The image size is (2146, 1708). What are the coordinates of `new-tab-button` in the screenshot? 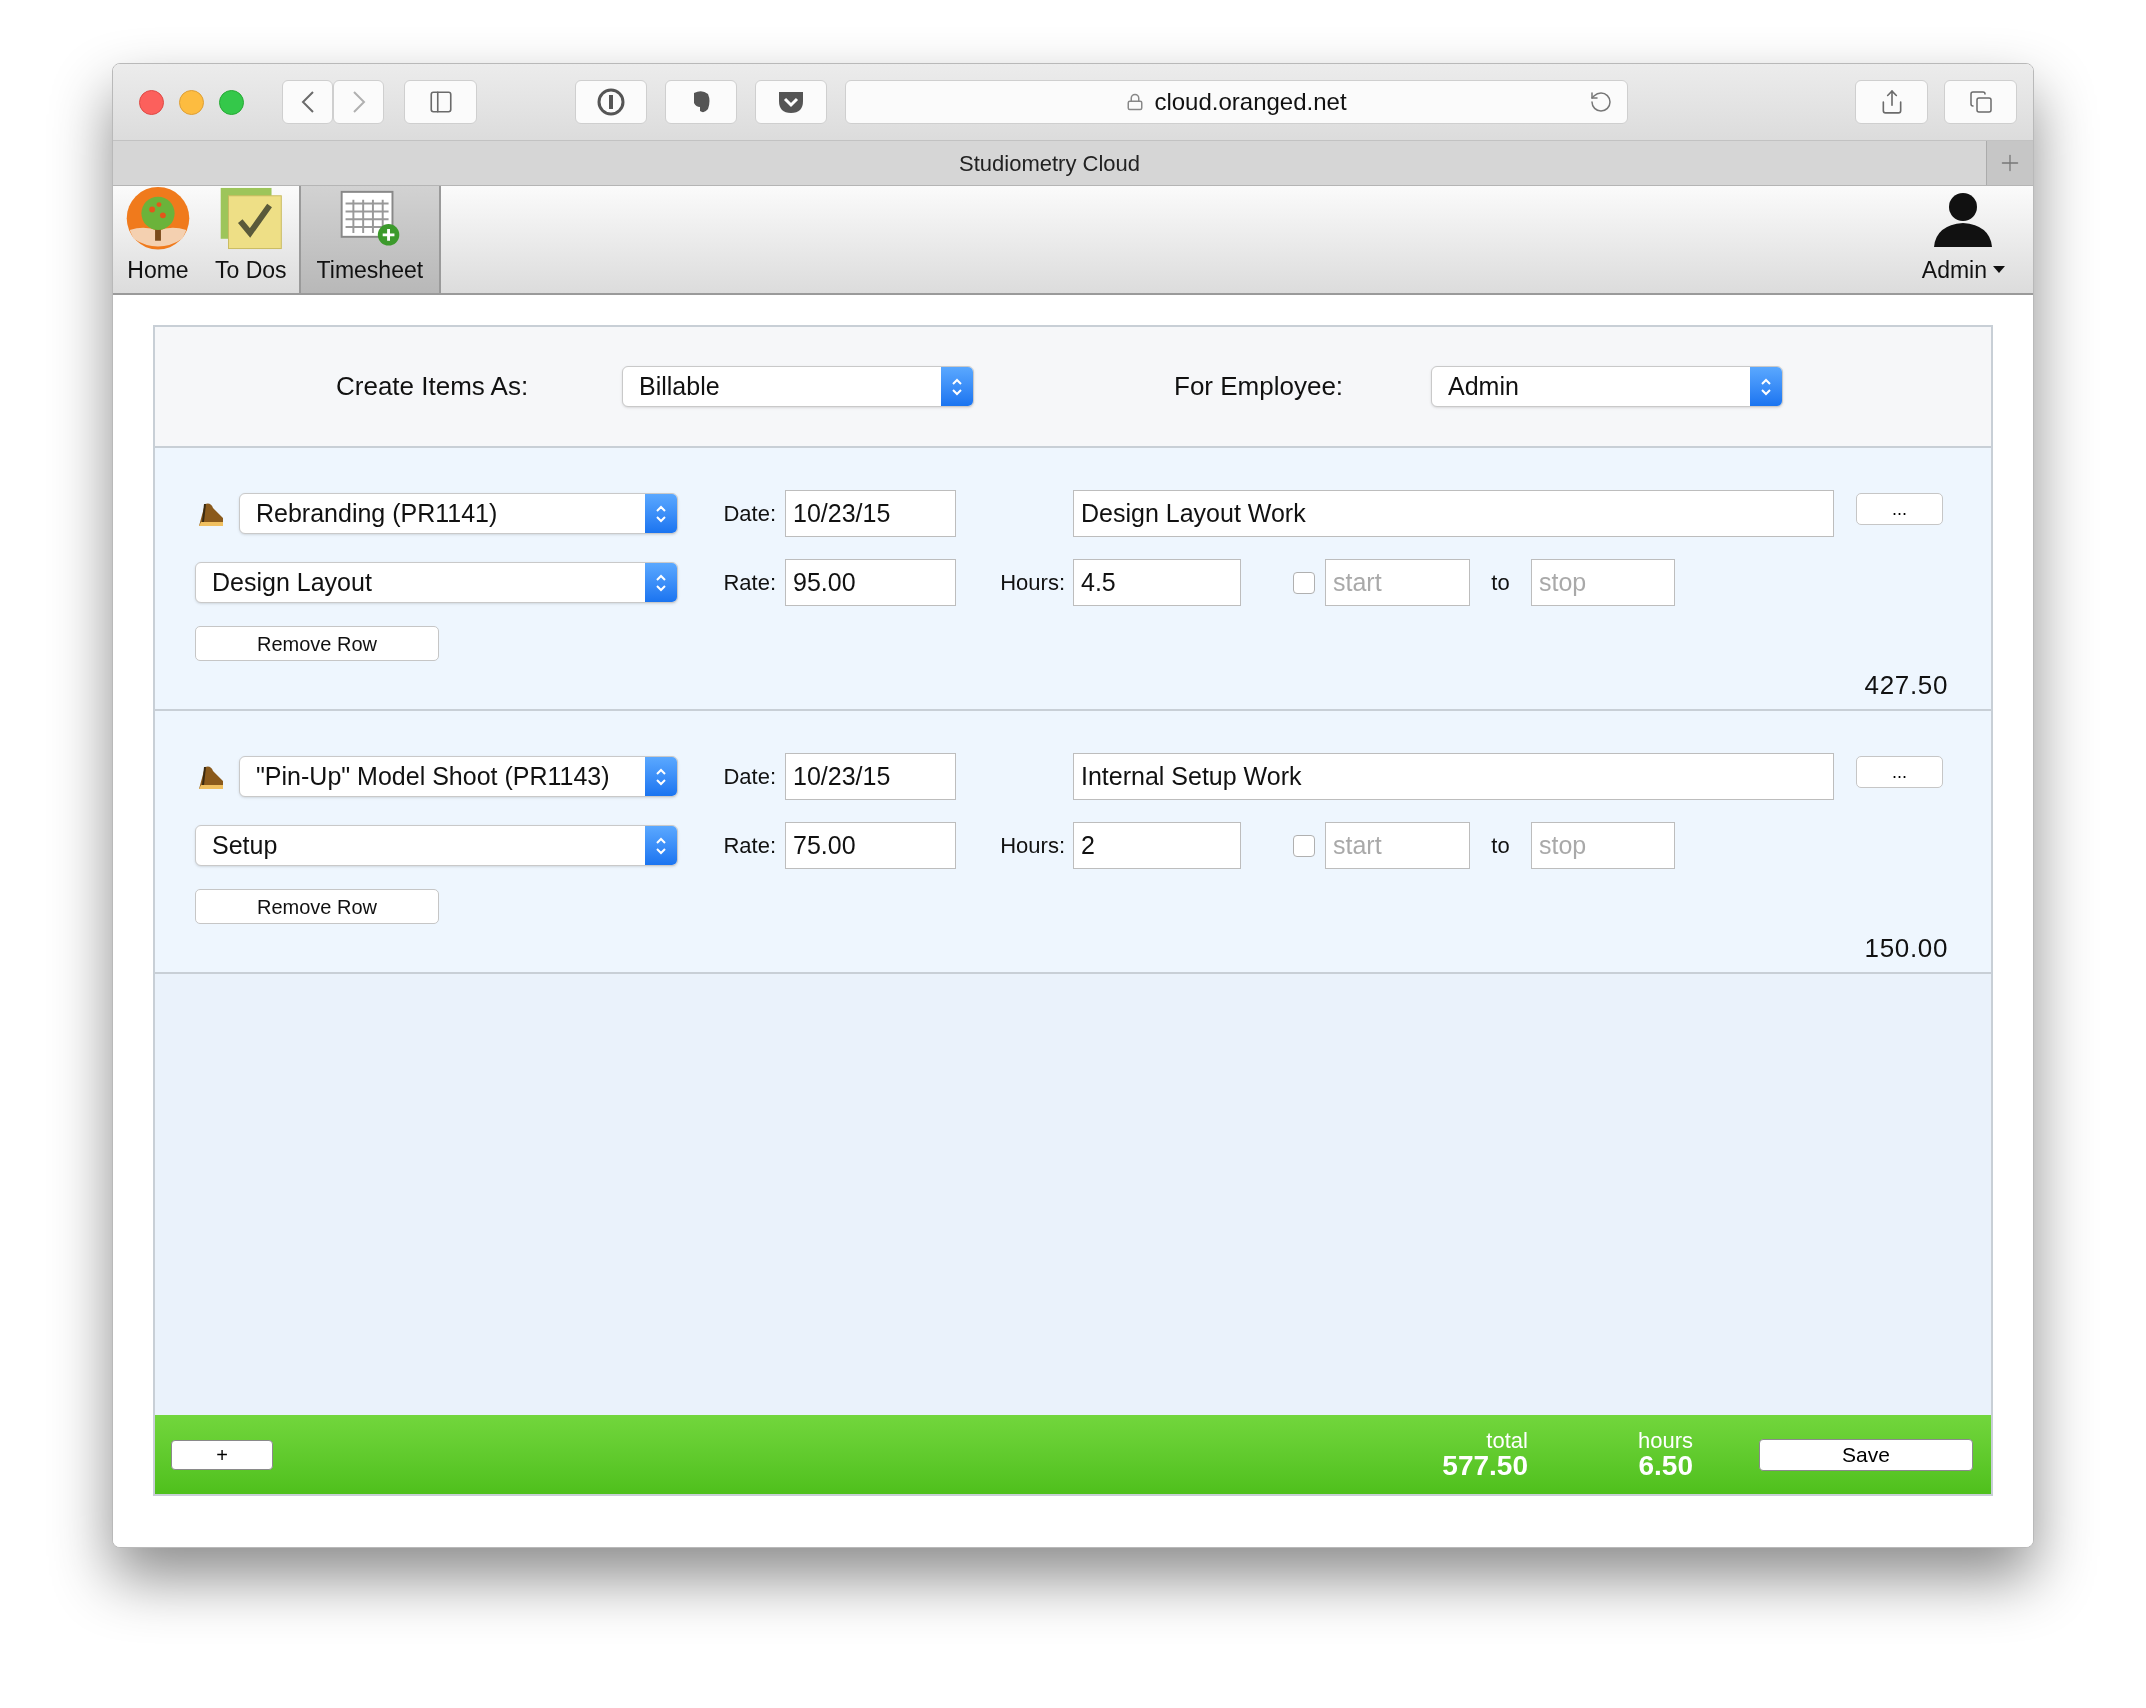 It's located at (2009, 163).